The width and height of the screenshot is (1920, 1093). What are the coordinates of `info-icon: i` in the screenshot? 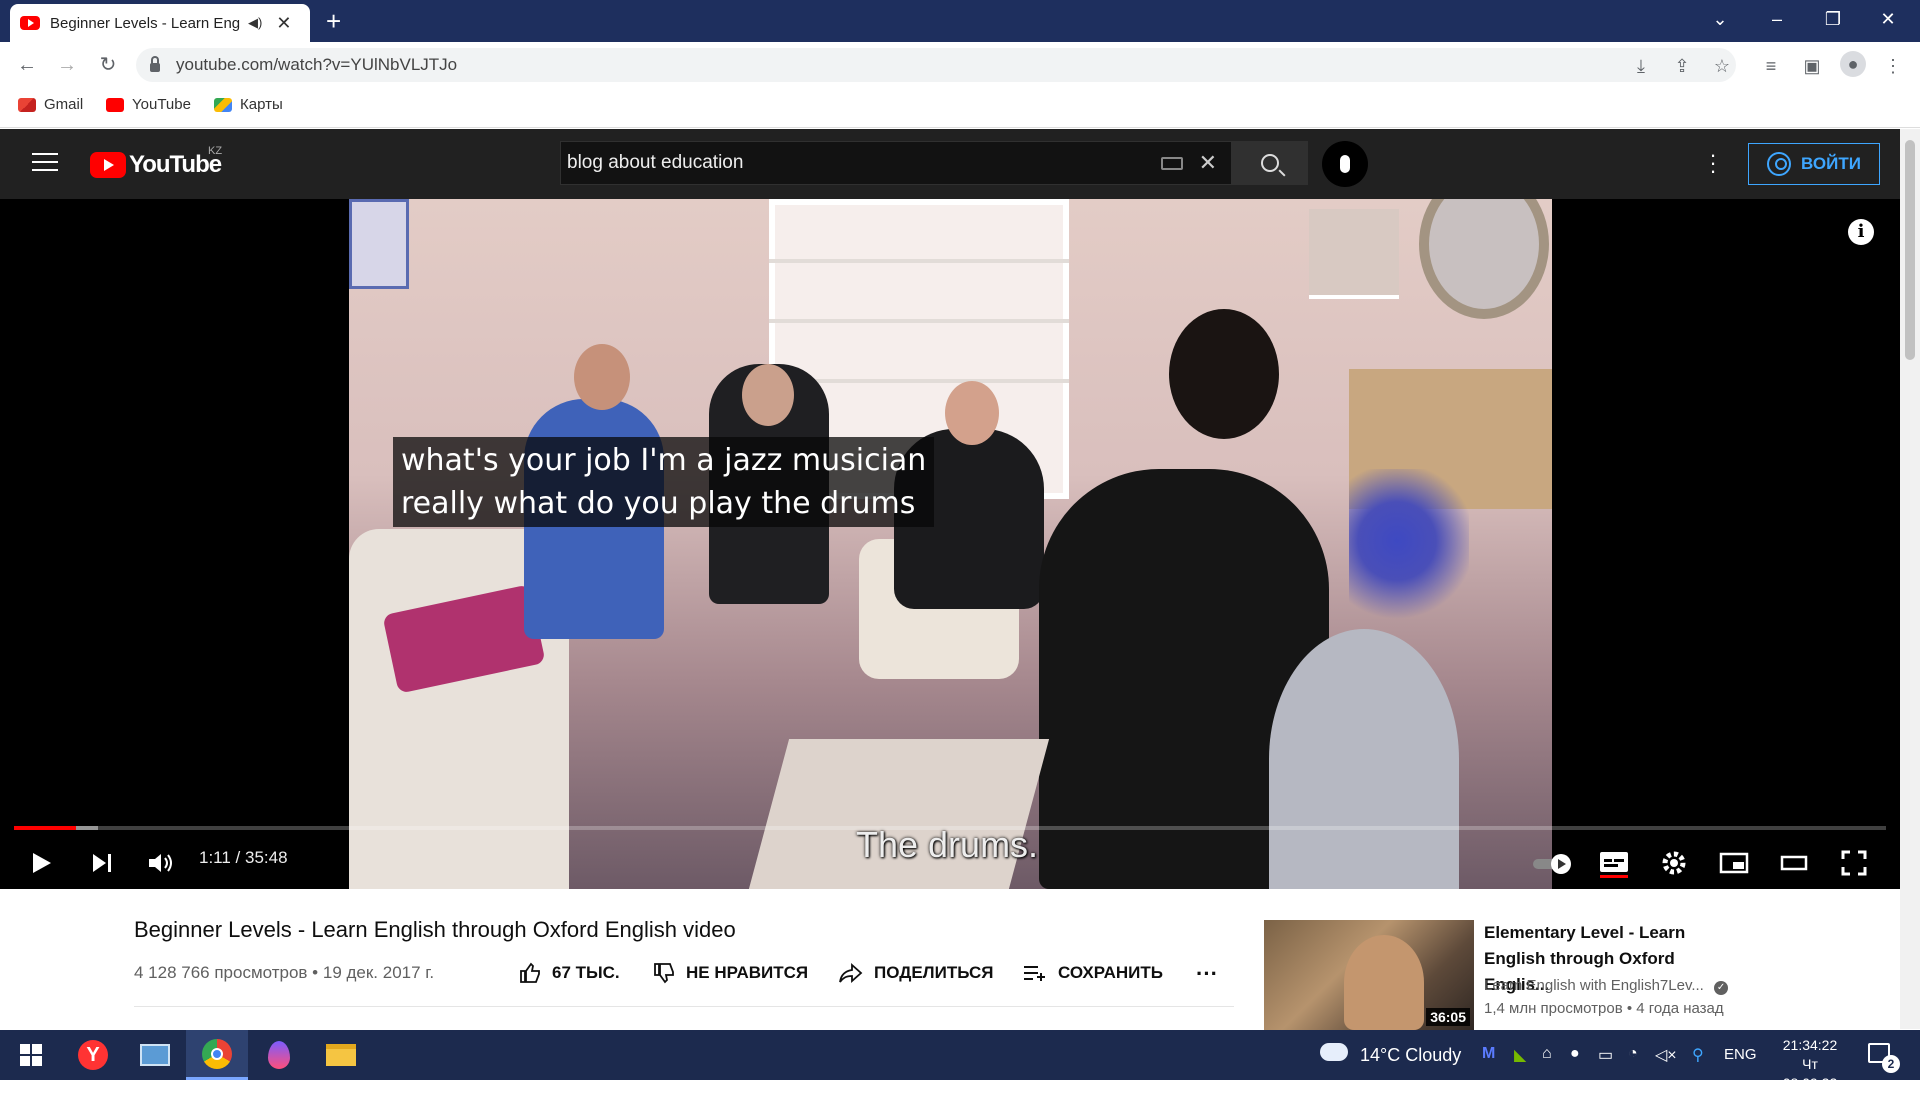 It's located at (1861, 232).